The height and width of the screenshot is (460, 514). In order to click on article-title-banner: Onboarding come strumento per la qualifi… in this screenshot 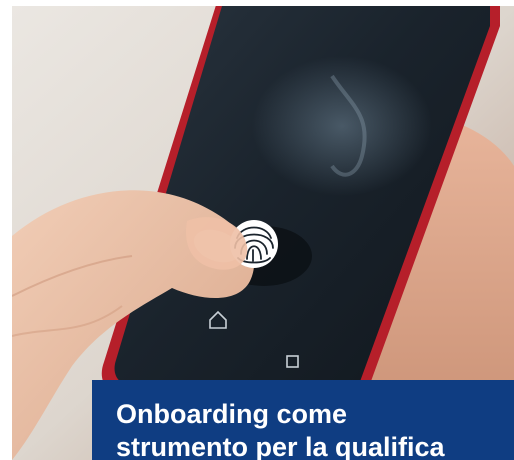, I will do `click(303, 420)`.